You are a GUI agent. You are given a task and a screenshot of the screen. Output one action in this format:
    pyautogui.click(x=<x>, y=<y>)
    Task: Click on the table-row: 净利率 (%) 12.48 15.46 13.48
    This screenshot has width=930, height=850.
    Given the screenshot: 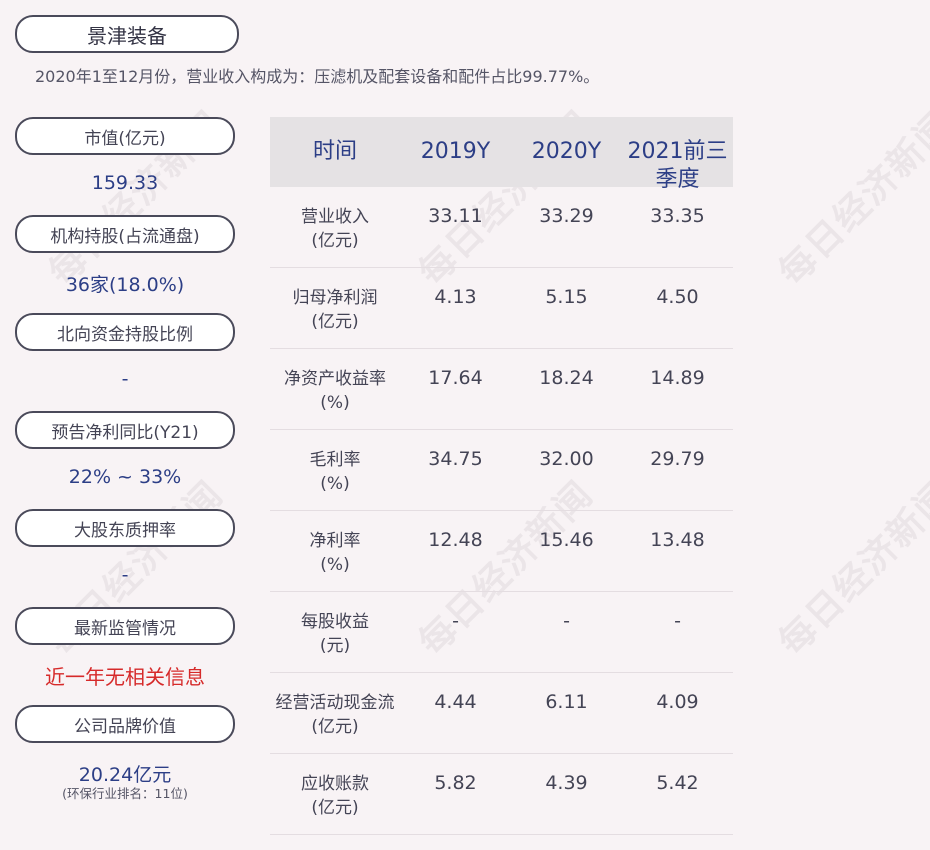 What is the action you would take?
    pyautogui.click(x=501, y=551)
    